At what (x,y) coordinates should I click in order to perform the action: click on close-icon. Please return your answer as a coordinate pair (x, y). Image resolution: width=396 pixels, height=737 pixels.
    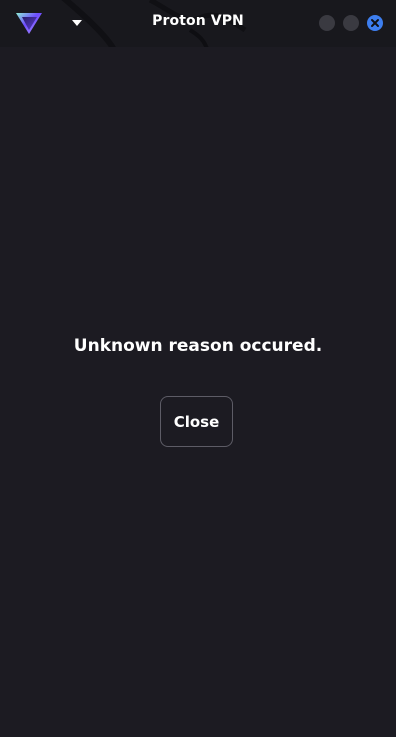
    Looking at the image, I should click on (375, 23).